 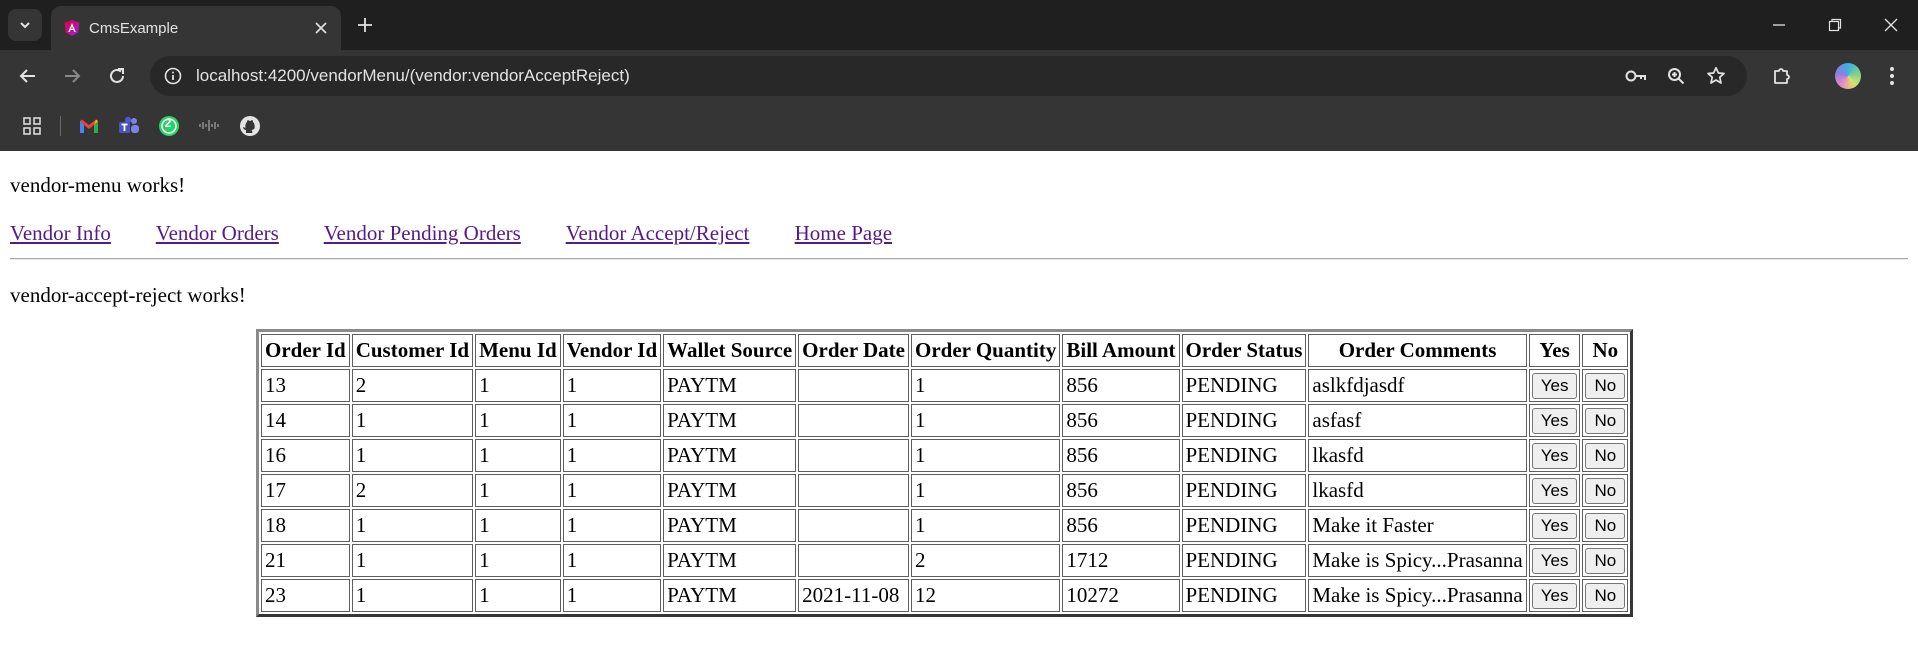 I want to click on cell-bill-amount: 10272, so click(x=1121, y=595).